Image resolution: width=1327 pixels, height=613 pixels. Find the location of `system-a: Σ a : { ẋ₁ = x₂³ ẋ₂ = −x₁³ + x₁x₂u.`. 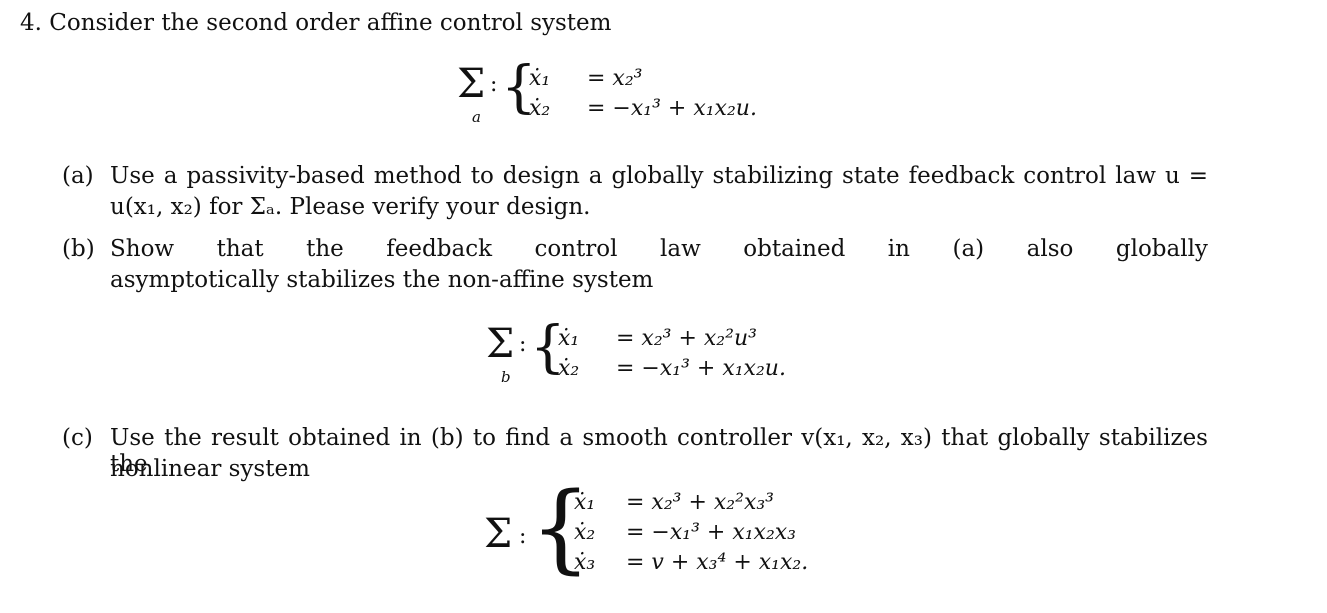

system-a: Σ a : { ẋ₁ = x₂³ ẋ₂ = −x₁³ + x₁x₂u. is located at coordinates (627, 98).